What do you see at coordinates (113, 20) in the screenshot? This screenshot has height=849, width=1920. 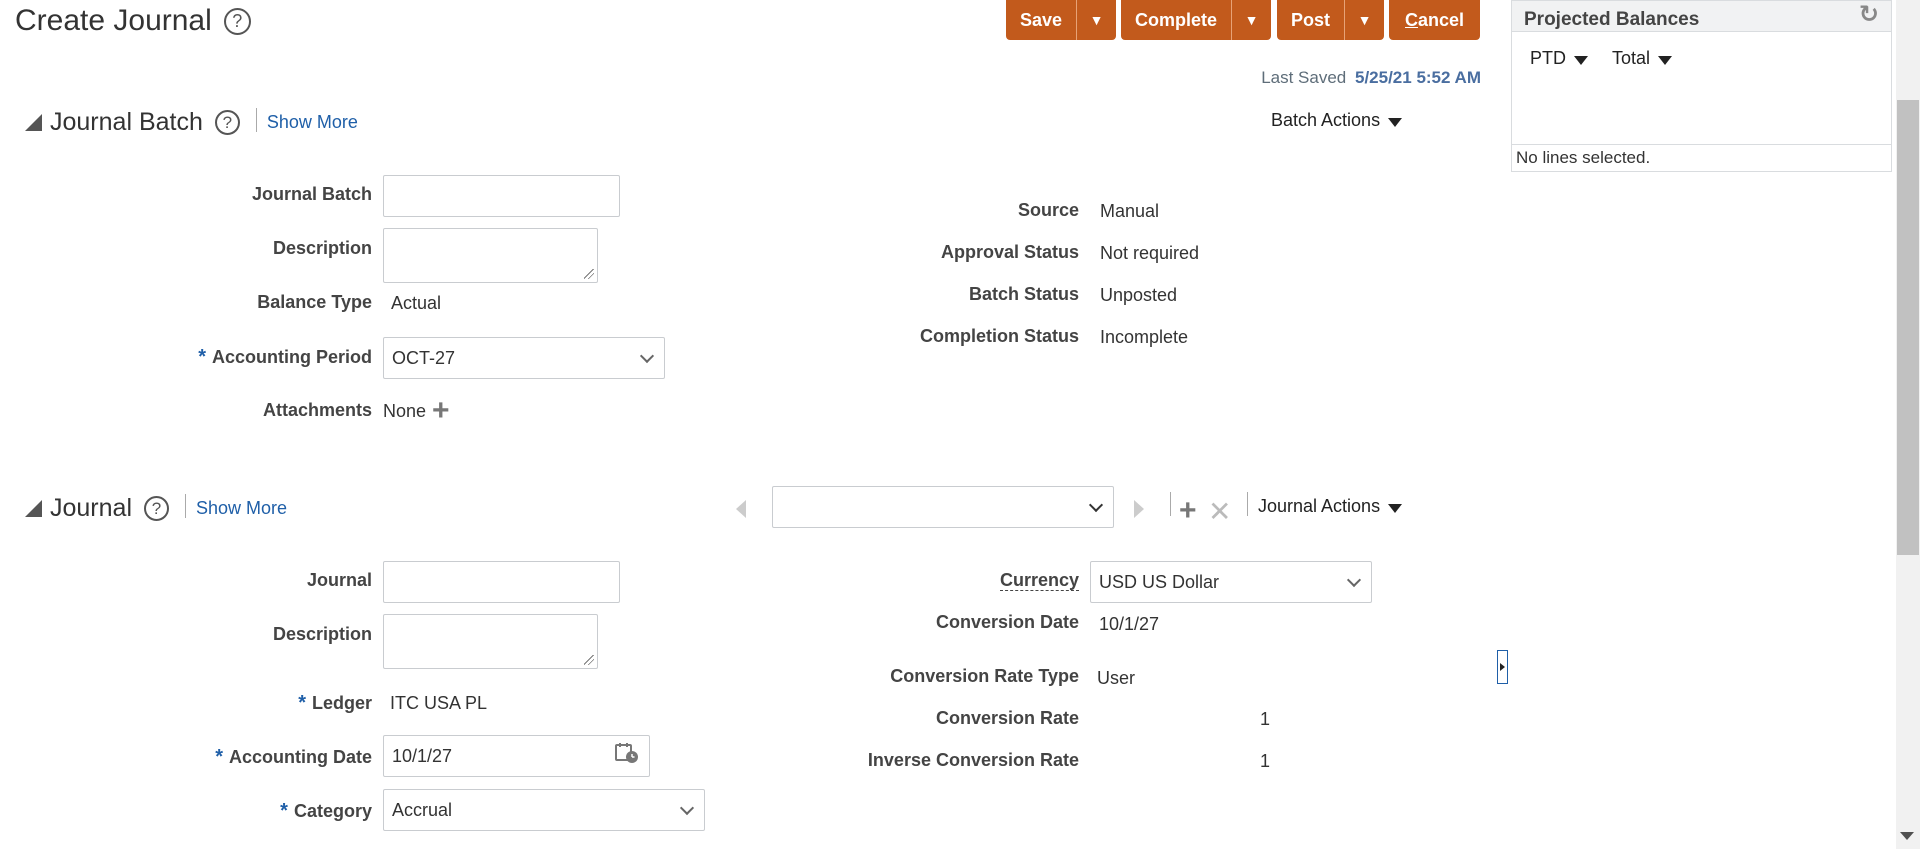 I see `page-title-text: Create Journal` at bounding box center [113, 20].